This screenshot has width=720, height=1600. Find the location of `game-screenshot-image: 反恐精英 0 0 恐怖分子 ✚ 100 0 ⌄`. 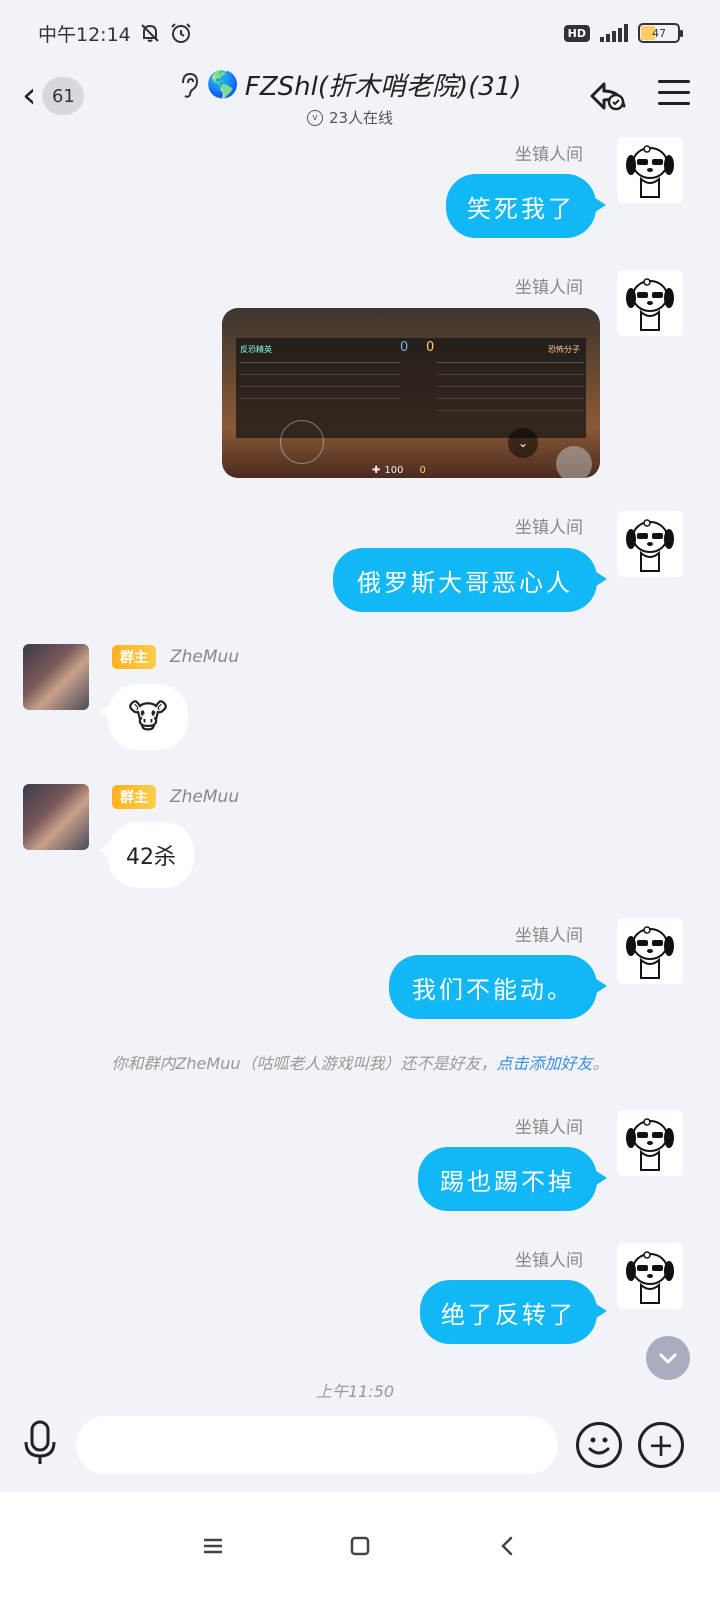

game-screenshot-image: 反恐精英 0 0 恐怖分子 ✚ 100 0 ⌄ is located at coordinates (411, 393).